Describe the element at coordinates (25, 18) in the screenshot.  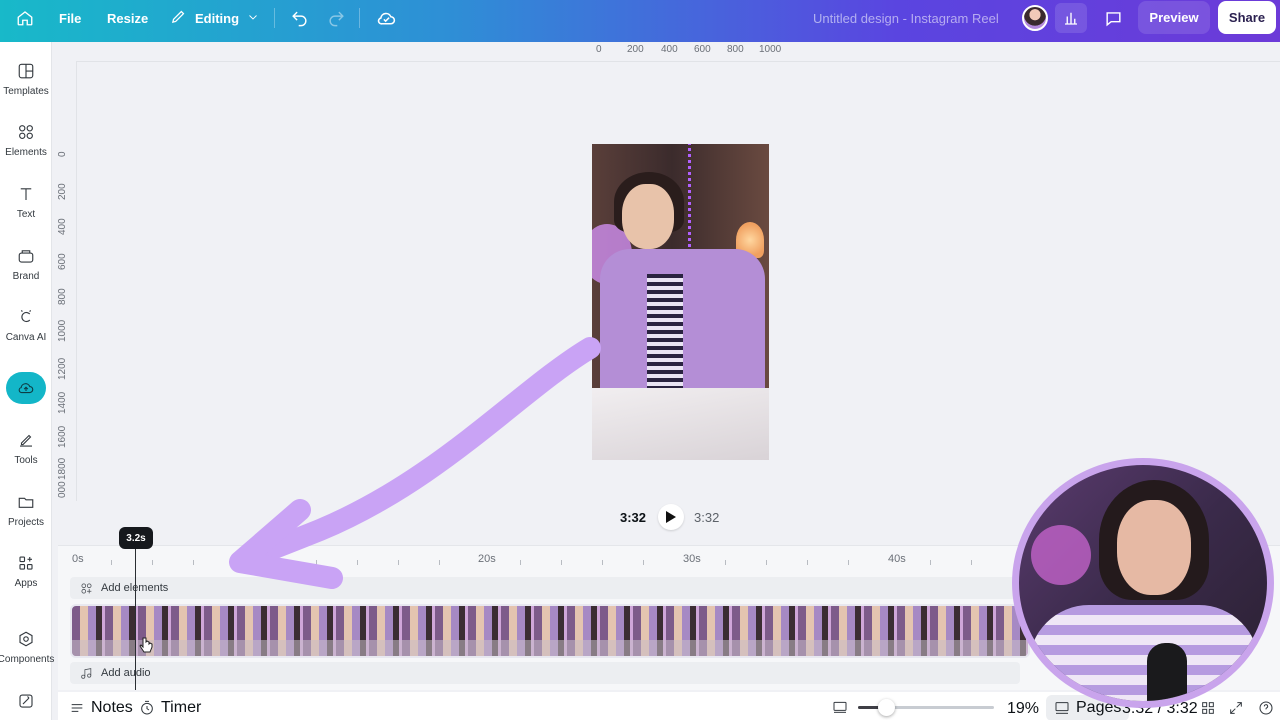
I see `home-icon` at that location.